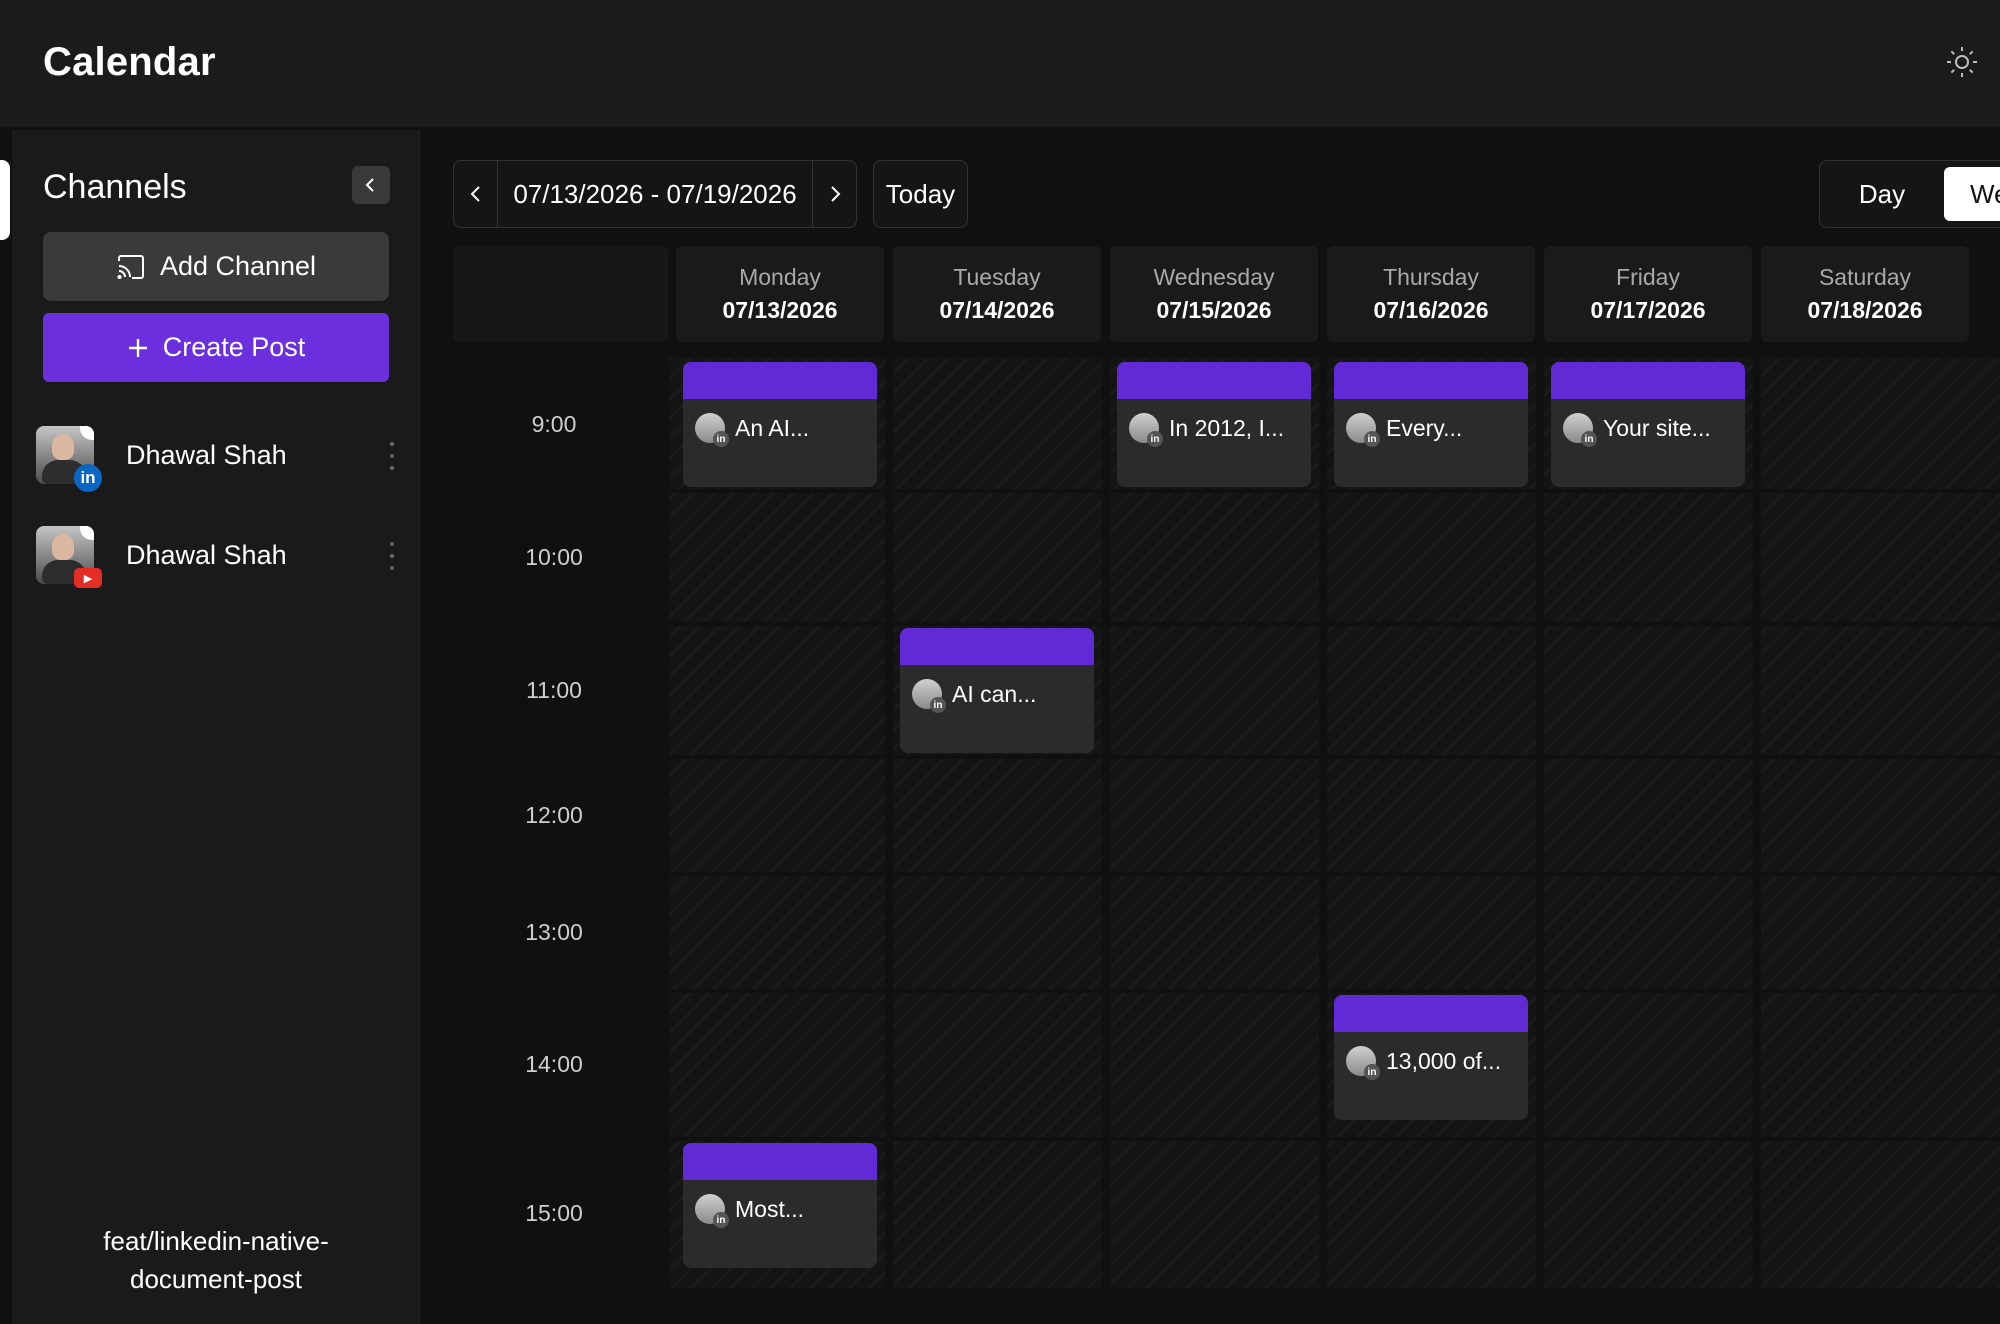 Image resolution: width=2000 pixels, height=1324 pixels. Describe the element at coordinates (5, 200) in the screenshot. I see `left-edge-tab` at that location.